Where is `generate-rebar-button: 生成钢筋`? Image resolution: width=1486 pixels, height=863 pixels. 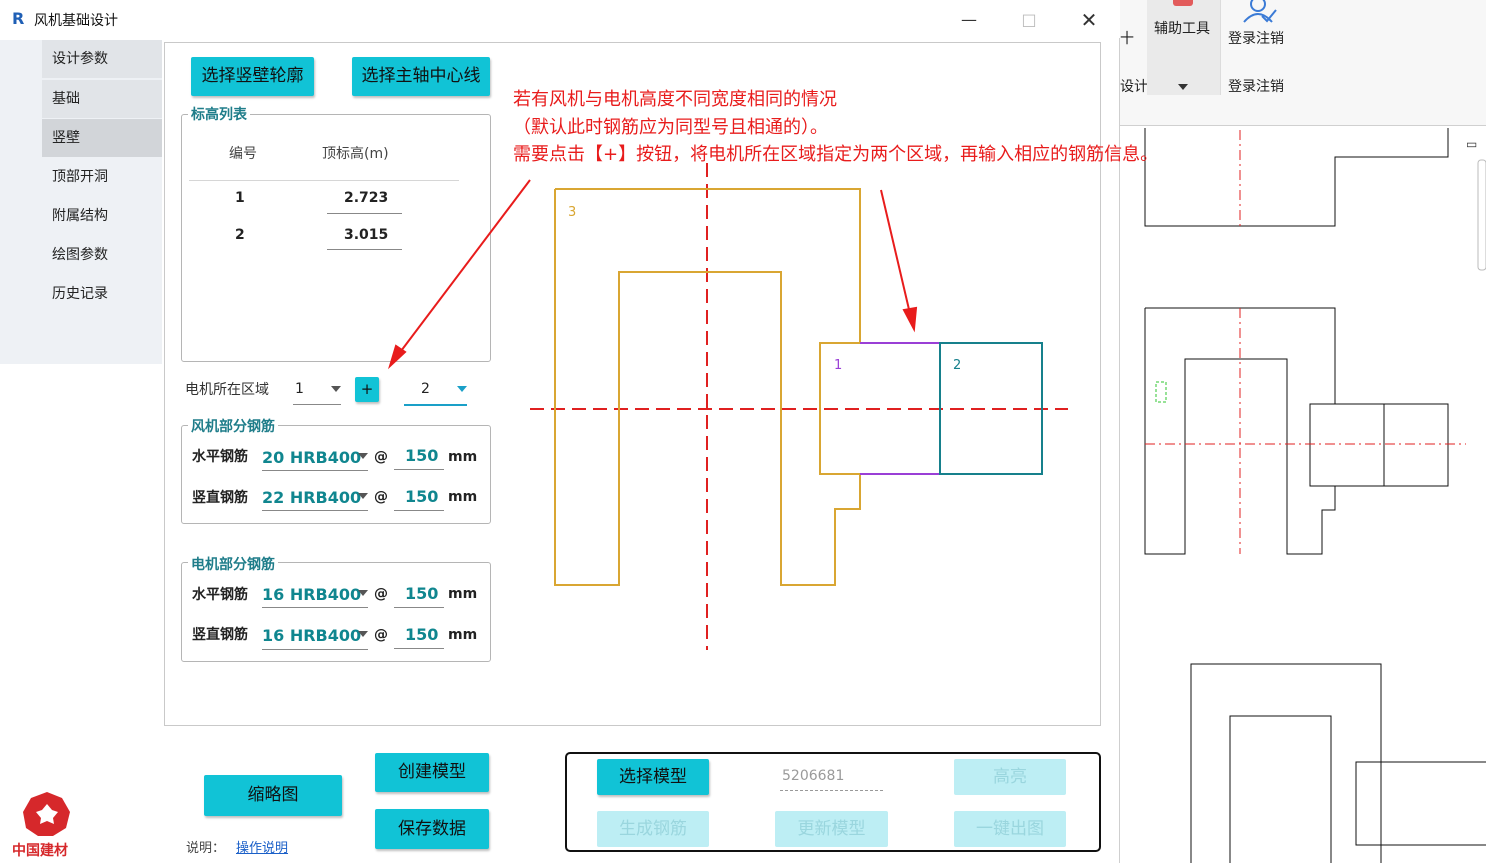
generate-rebar-button: 生成钢筋 is located at coordinates (653, 829).